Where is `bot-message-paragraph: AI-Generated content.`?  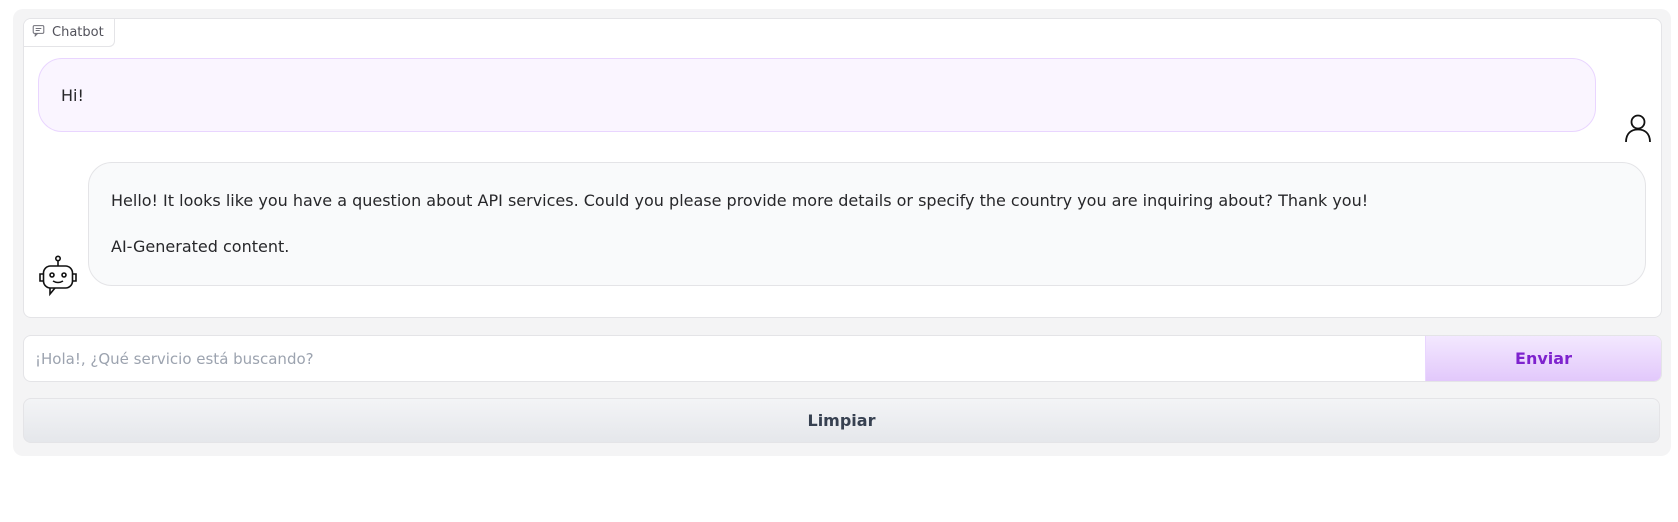 bot-message-paragraph: AI-Generated content. is located at coordinates (200, 246).